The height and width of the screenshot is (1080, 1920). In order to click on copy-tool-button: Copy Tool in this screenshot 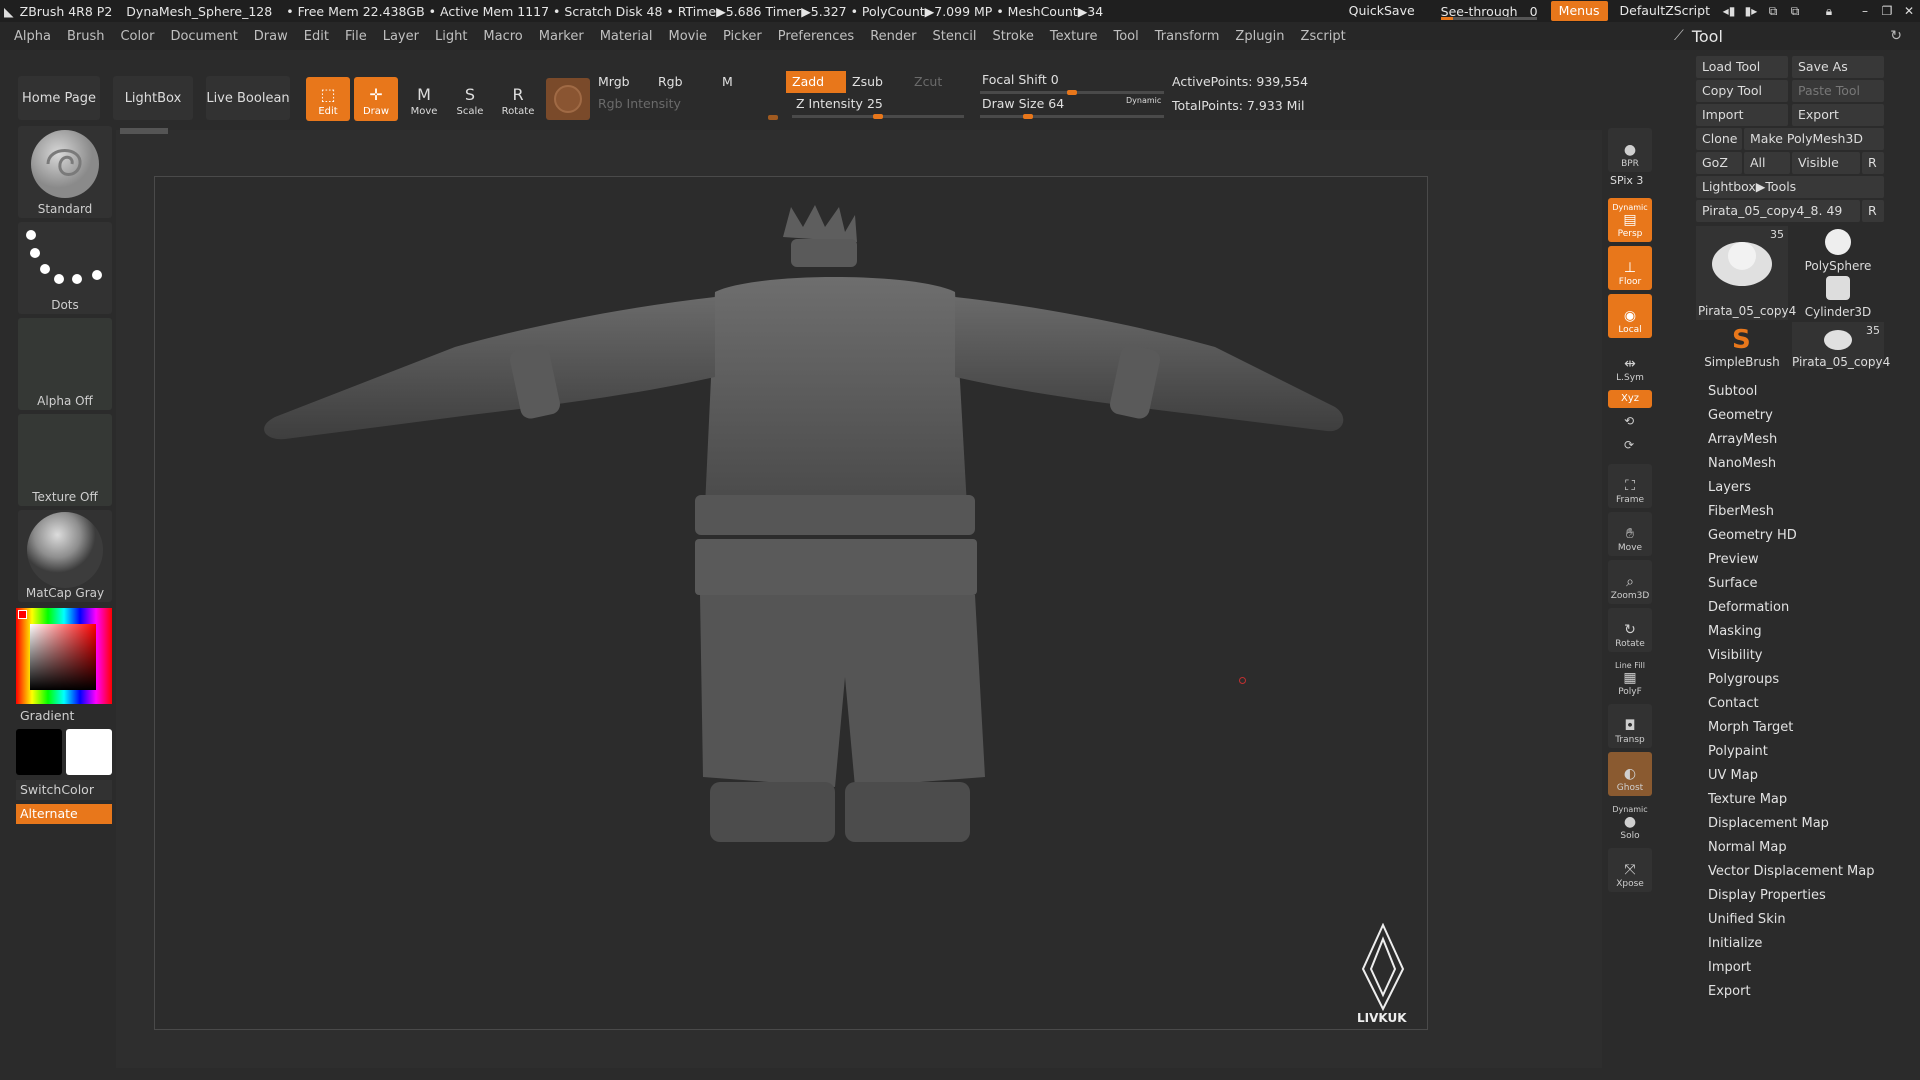, I will do `click(1742, 91)`.